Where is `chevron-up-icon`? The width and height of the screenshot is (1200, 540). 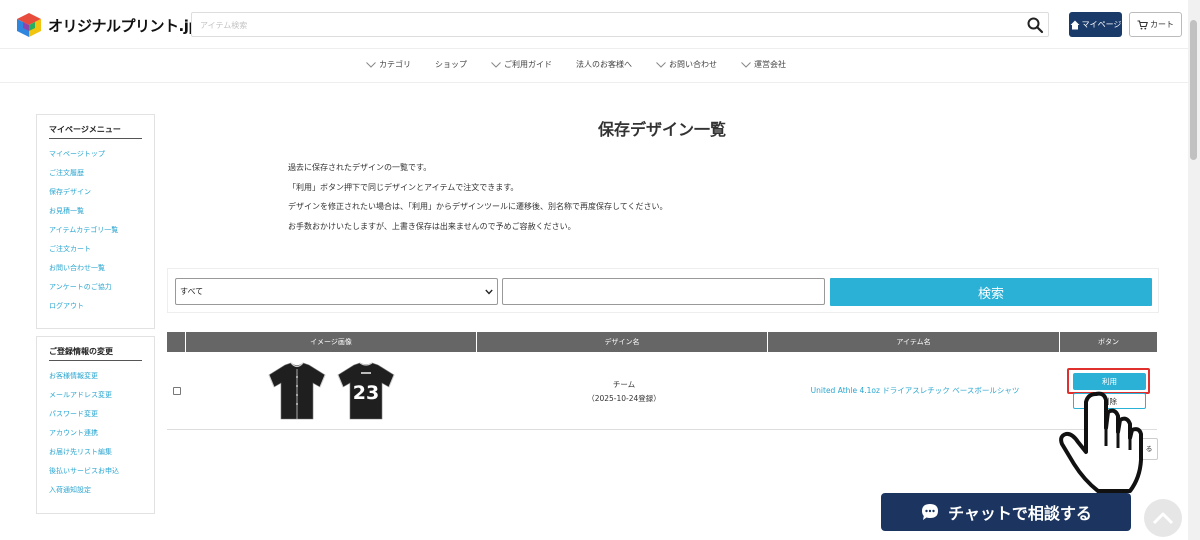
chevron-up-icon is located at coordinates (1163, 518).